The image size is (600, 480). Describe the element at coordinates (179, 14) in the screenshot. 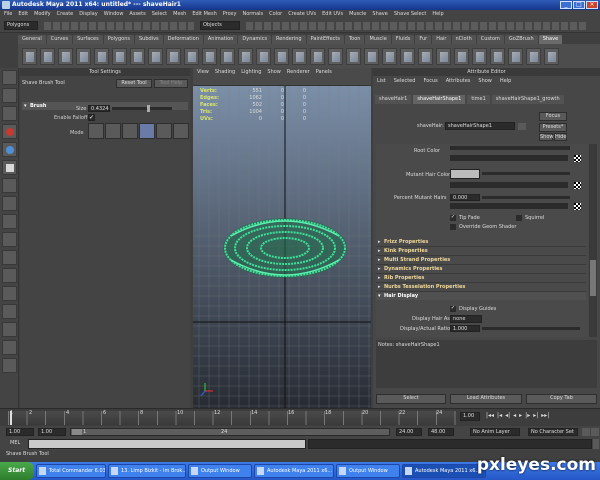

I see `menu-mesh: Mesh` at that location.